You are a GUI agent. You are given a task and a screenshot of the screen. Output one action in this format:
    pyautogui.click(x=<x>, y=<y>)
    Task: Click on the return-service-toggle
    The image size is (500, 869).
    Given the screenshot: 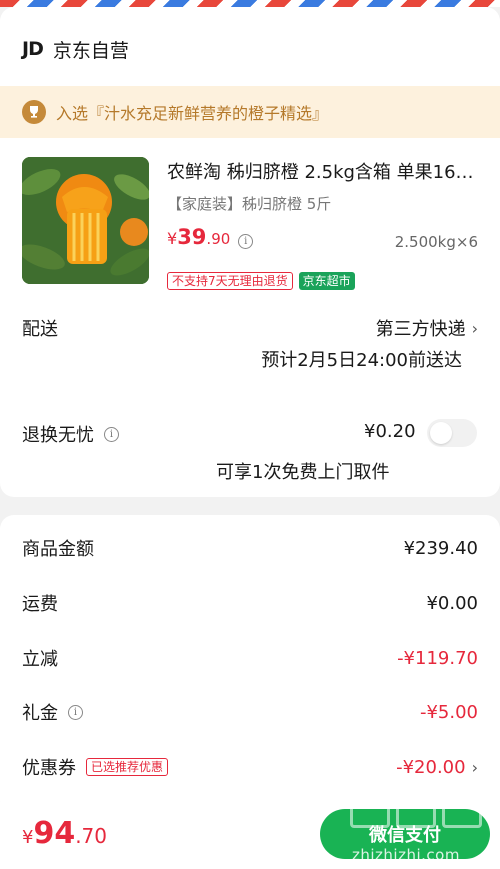 What is the action you would take?
    pyautogui.click(x=452, y=433)
    